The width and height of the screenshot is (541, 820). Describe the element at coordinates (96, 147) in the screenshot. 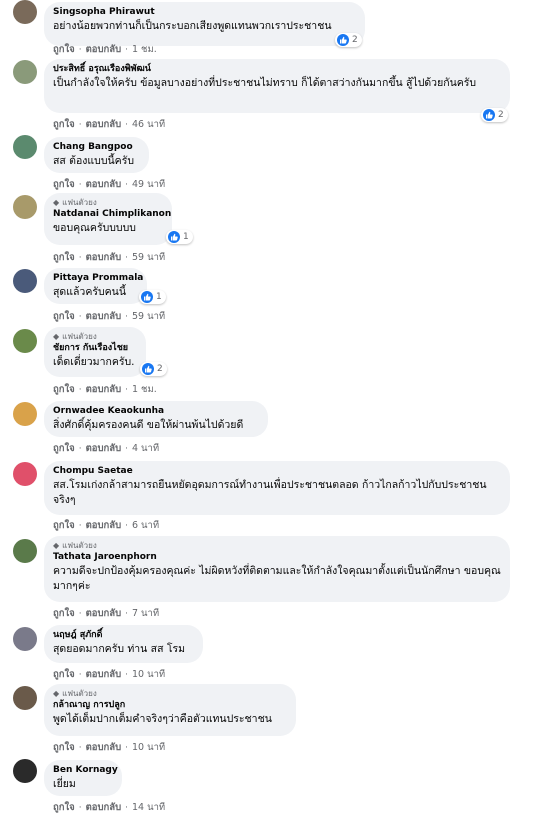

I see `commenter-name: Chang Bangpoo` at that location.